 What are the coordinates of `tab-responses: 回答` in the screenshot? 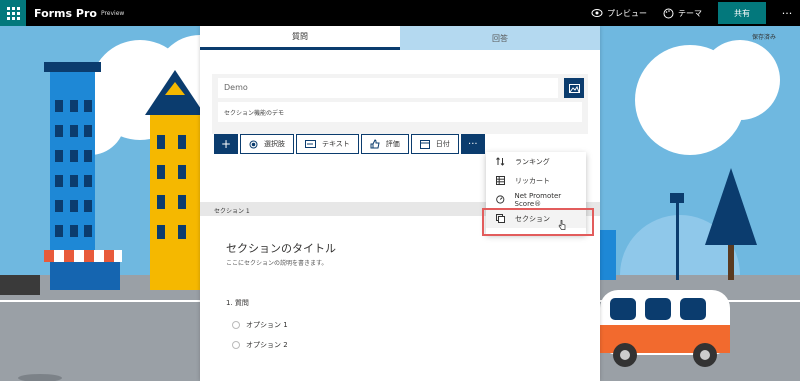 It's located at (500, 38).